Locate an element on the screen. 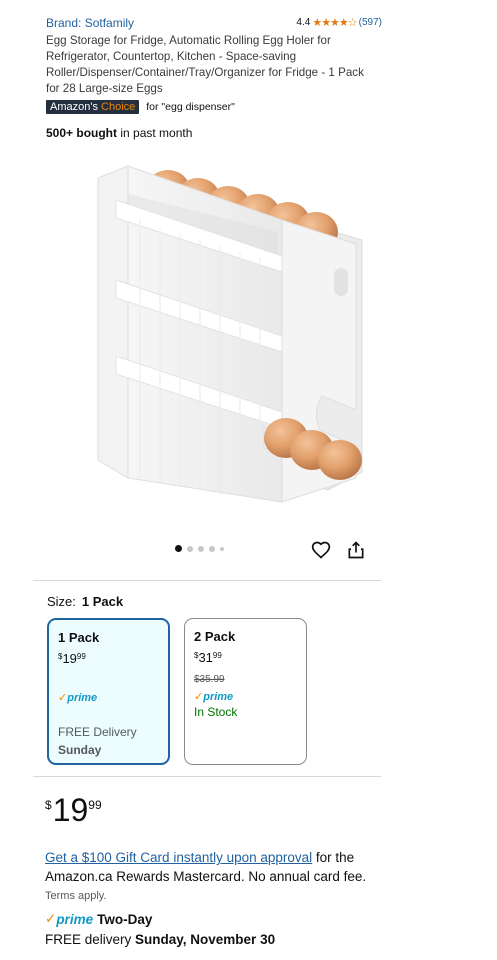 The height and width of the screenshot is (960, 497). share-icon is located at coordinates (356, 550).